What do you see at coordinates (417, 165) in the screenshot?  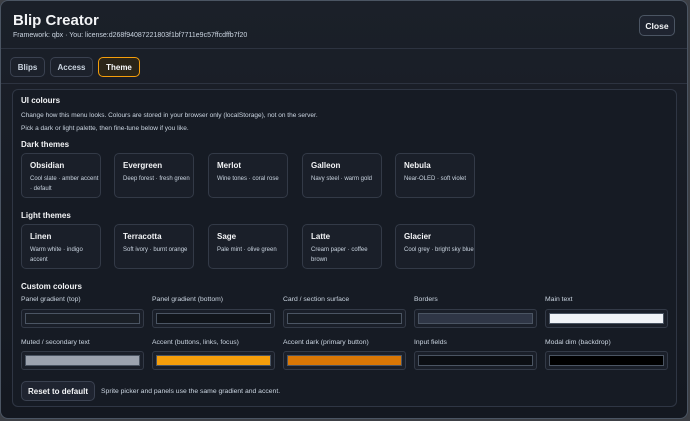 I see `theme-name: Nebula` at bounding box center [417, 165].